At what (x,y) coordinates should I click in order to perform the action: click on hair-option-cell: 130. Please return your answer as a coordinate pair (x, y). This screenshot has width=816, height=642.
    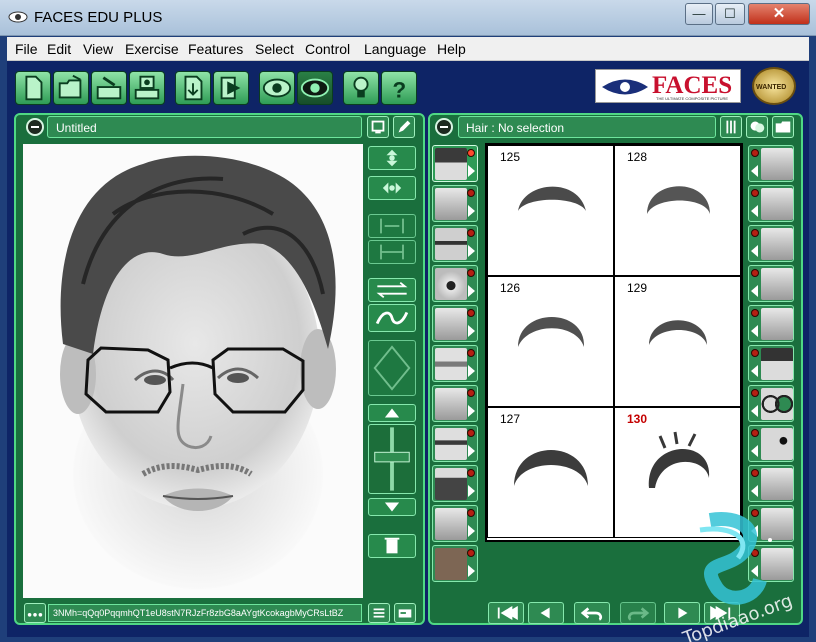
    Looking at the image, I should click on (677, 472).